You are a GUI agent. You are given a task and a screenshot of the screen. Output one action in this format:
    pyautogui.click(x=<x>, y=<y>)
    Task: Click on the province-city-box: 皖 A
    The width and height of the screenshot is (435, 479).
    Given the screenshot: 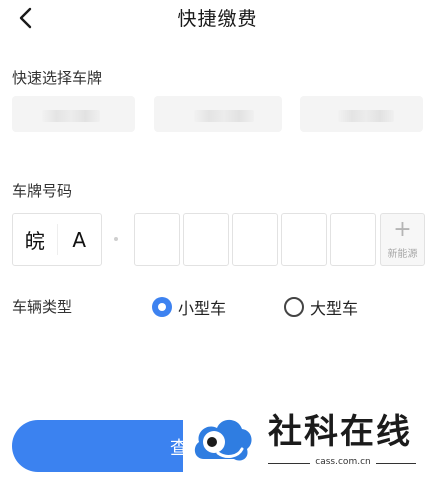 What is the action you would take?
    pyautogui.click(x=57, y=239)
    